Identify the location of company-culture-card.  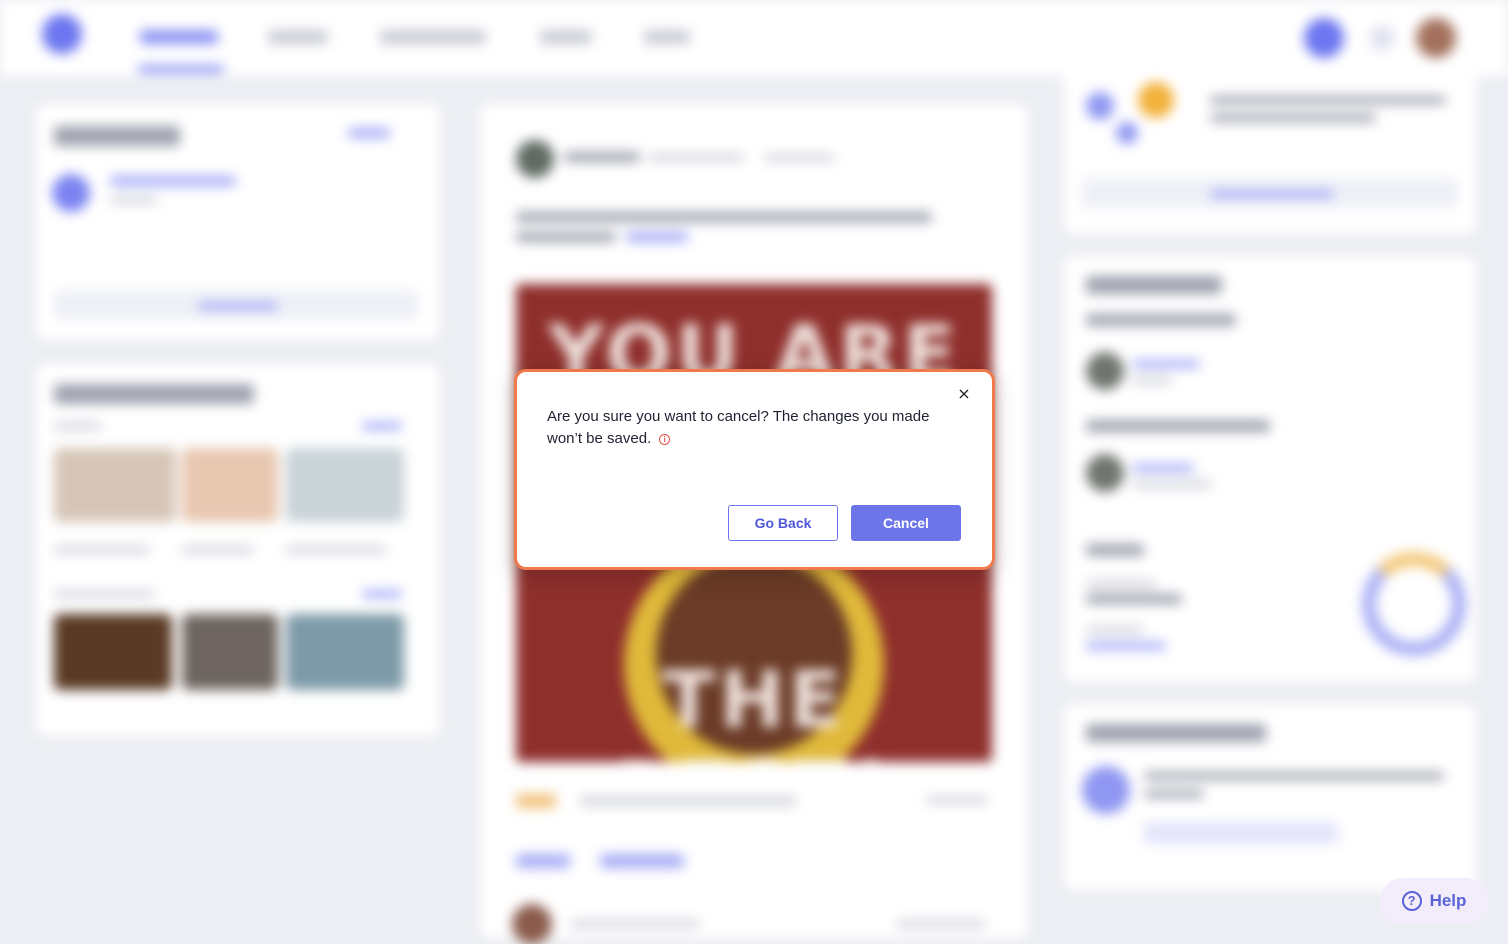
(1270, 797).